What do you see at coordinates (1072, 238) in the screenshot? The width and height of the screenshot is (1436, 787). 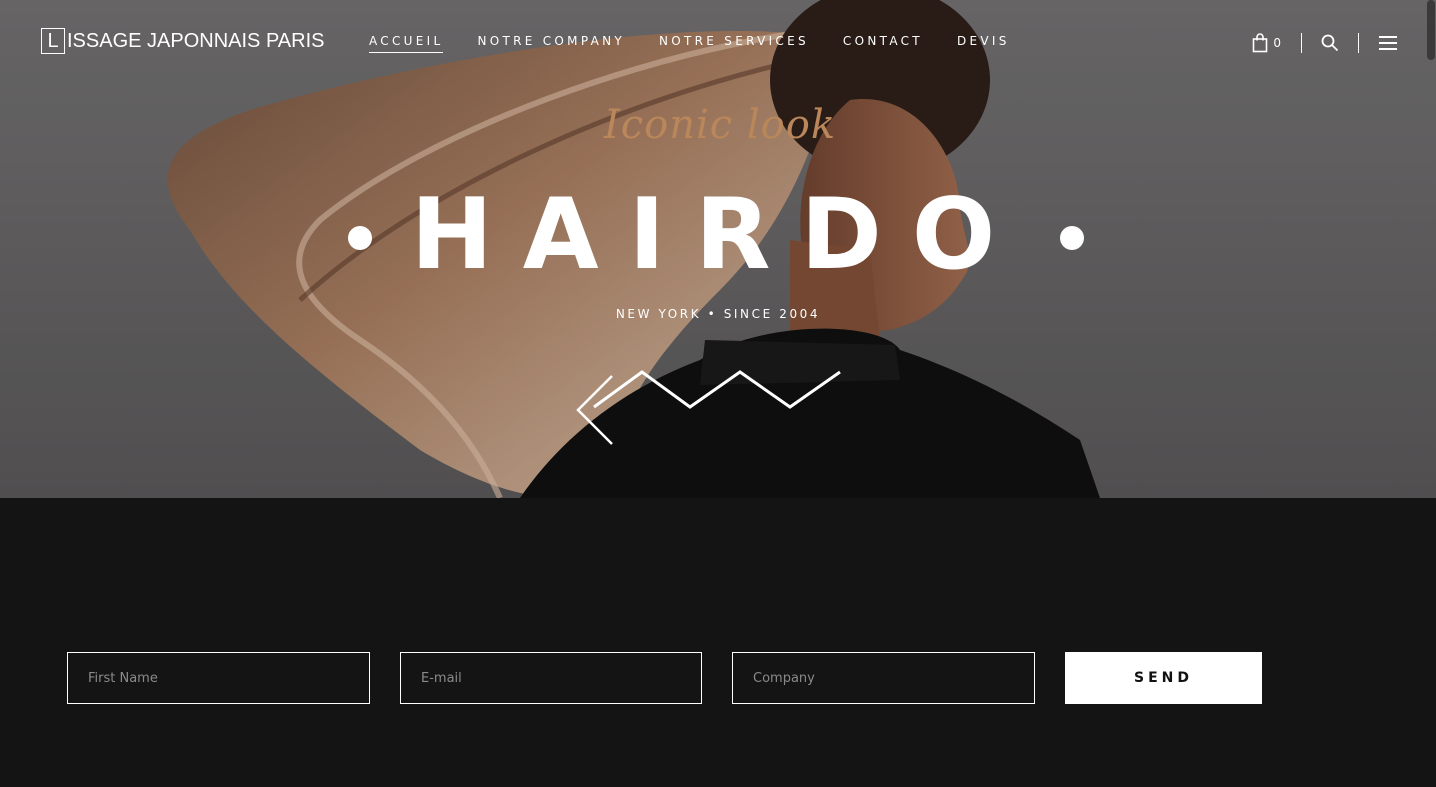 I see `hero-title-dot-right` at bounding box center [1072, 238].